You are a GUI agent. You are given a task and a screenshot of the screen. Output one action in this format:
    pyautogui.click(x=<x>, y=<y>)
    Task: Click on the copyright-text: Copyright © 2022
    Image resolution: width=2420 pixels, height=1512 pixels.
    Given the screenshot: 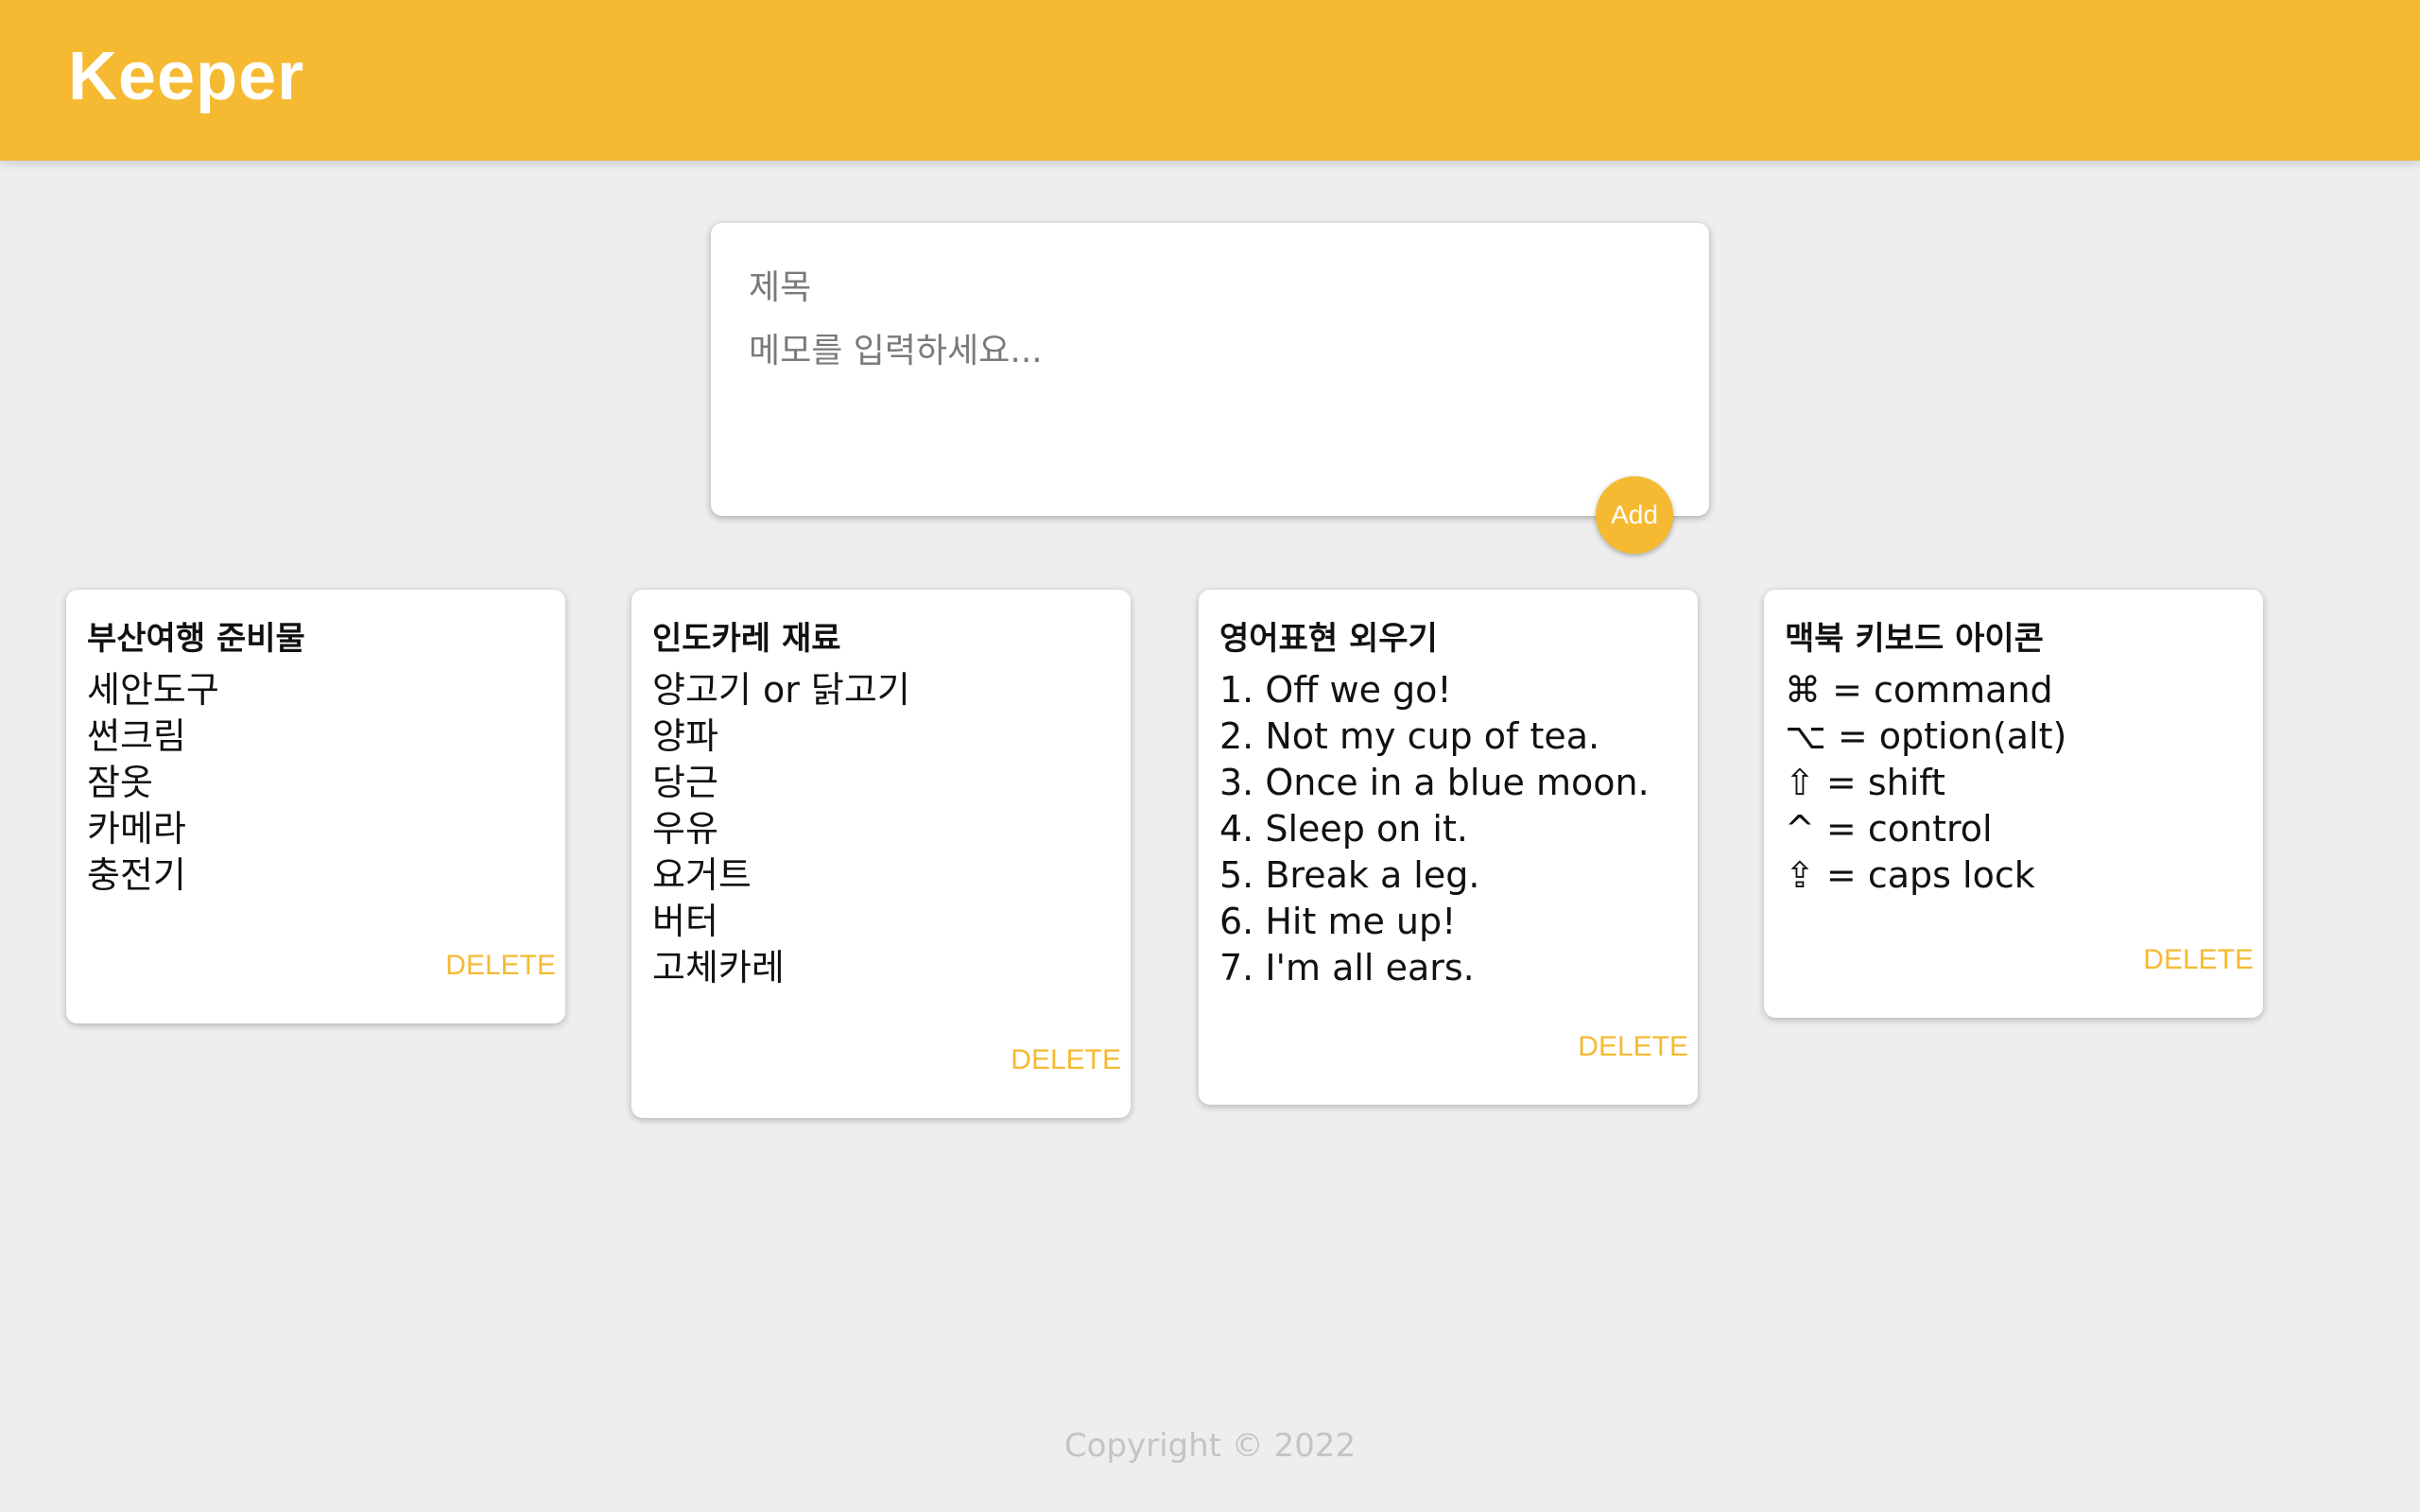 What is the action you would take?
    pyautogui.click(x=1210, y=1446)
    